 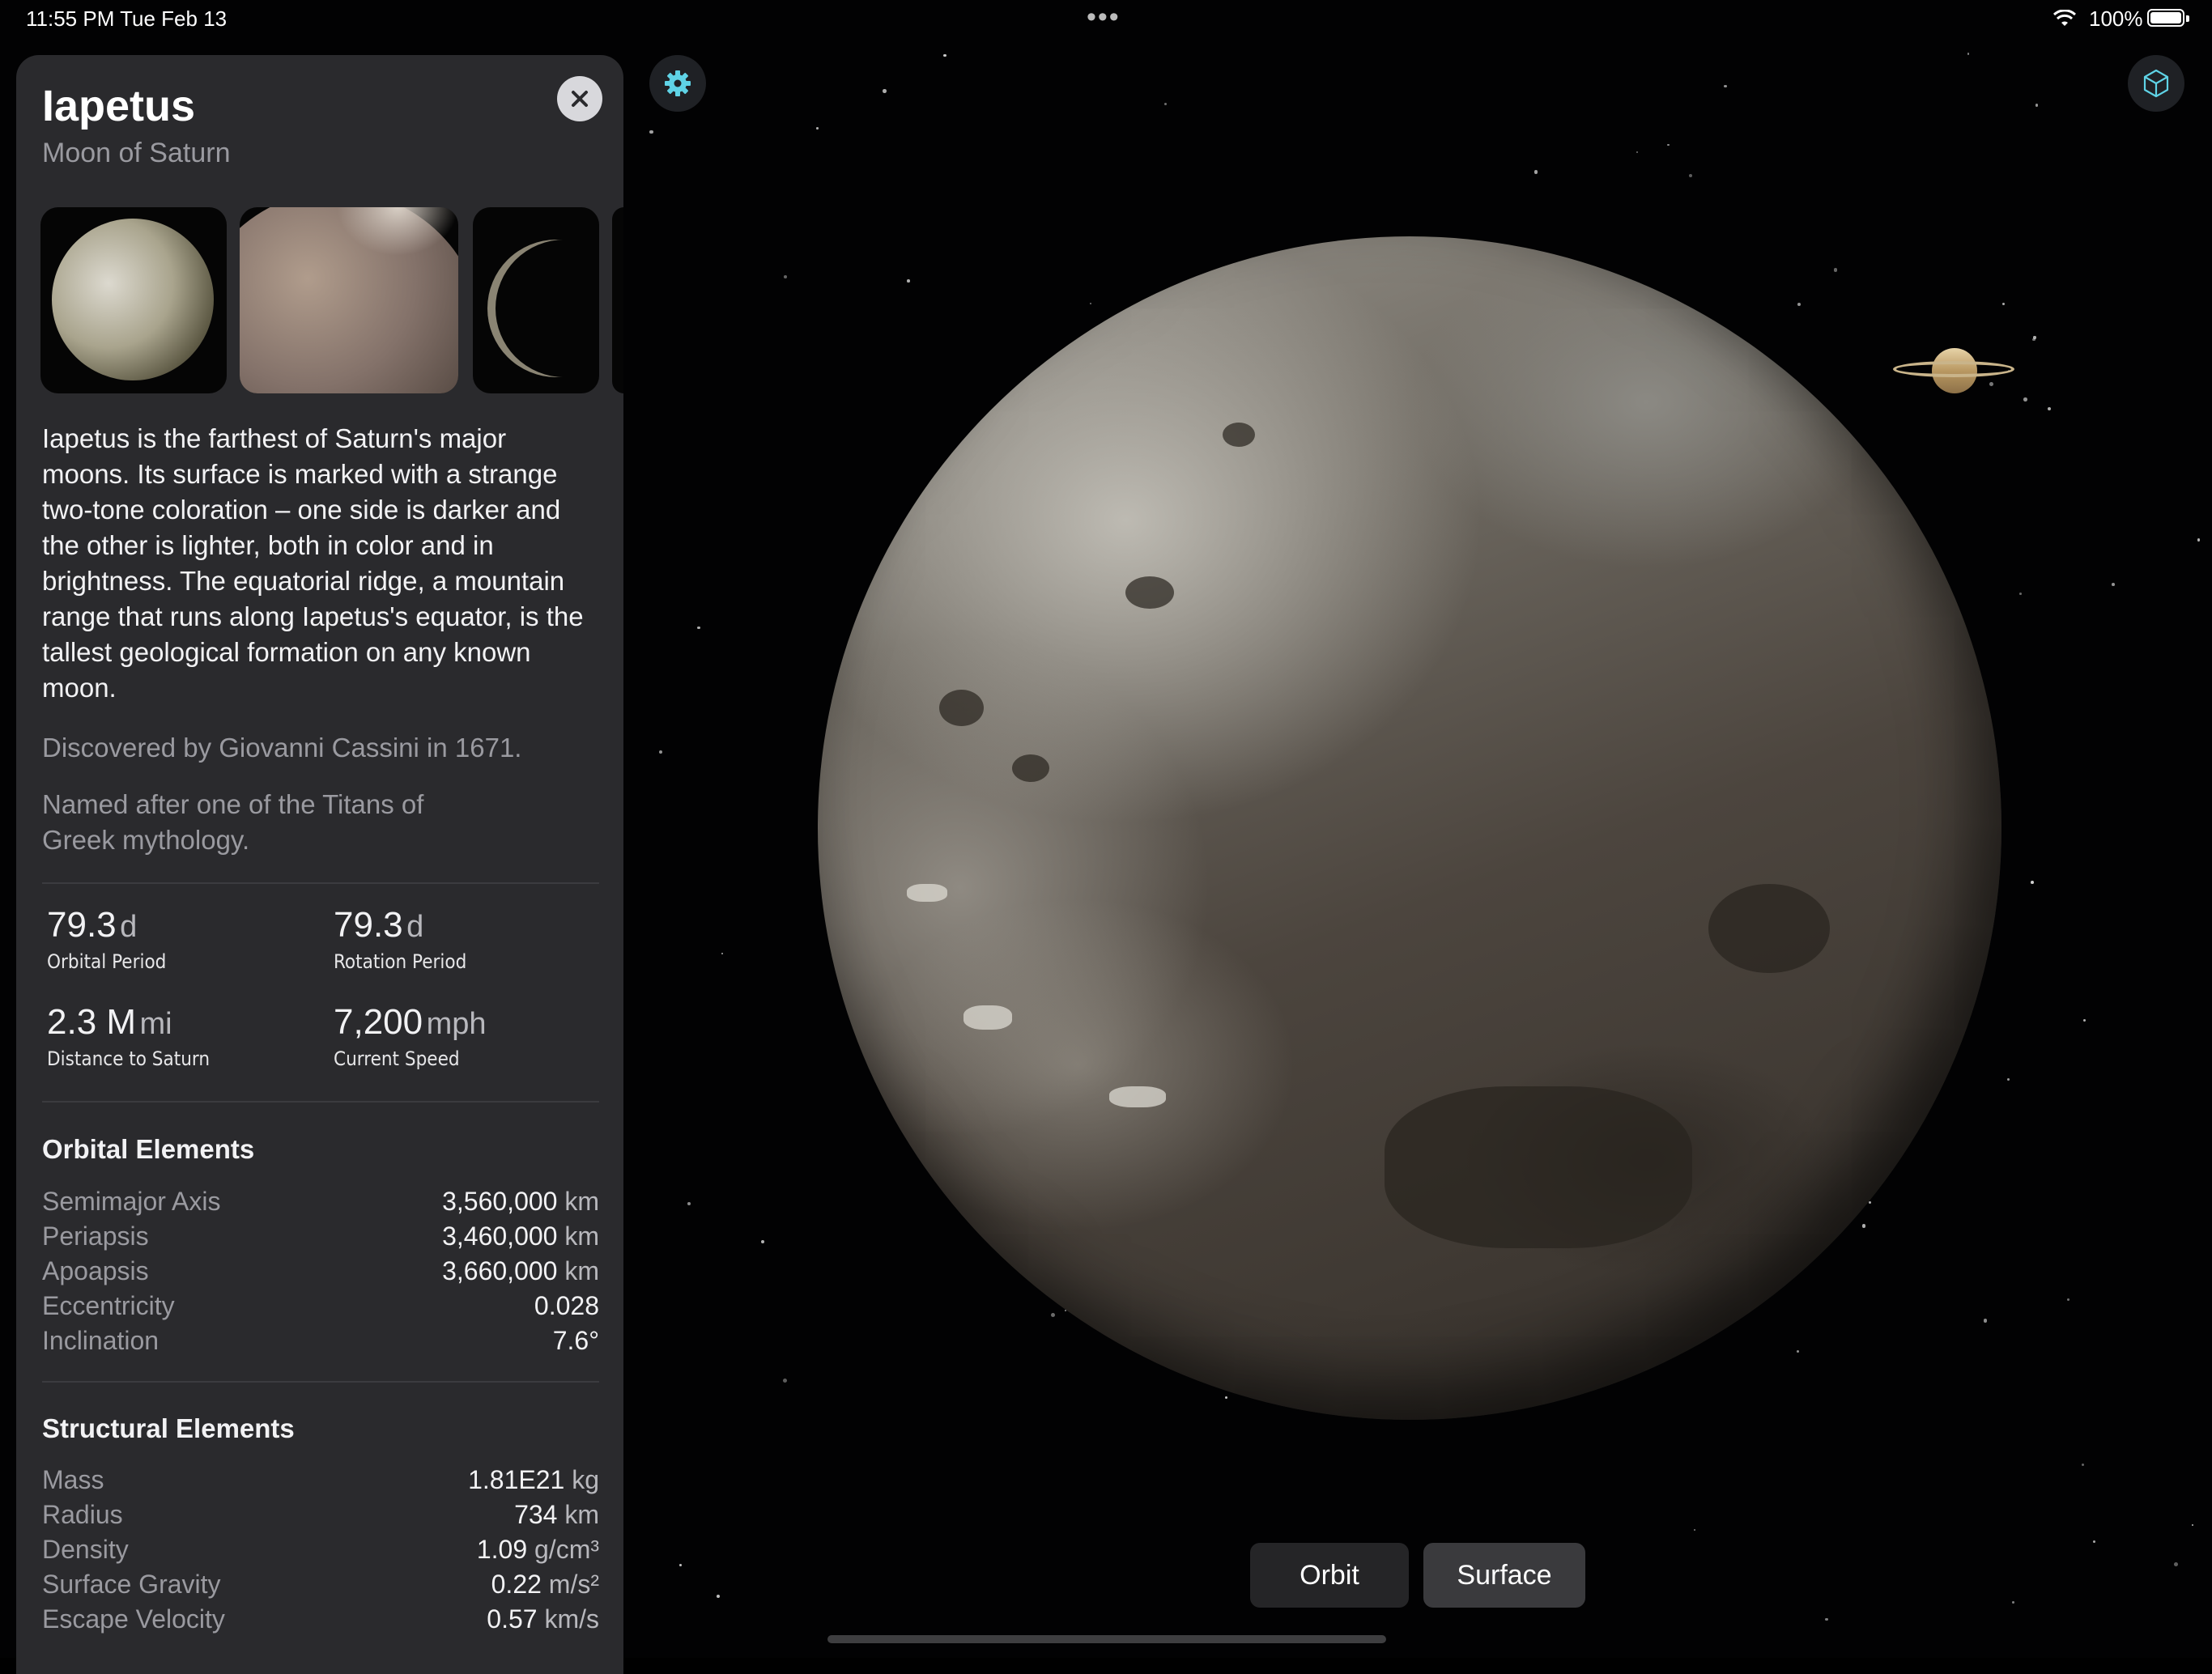 I want to click on settings-button, so click(x=678, y=83).